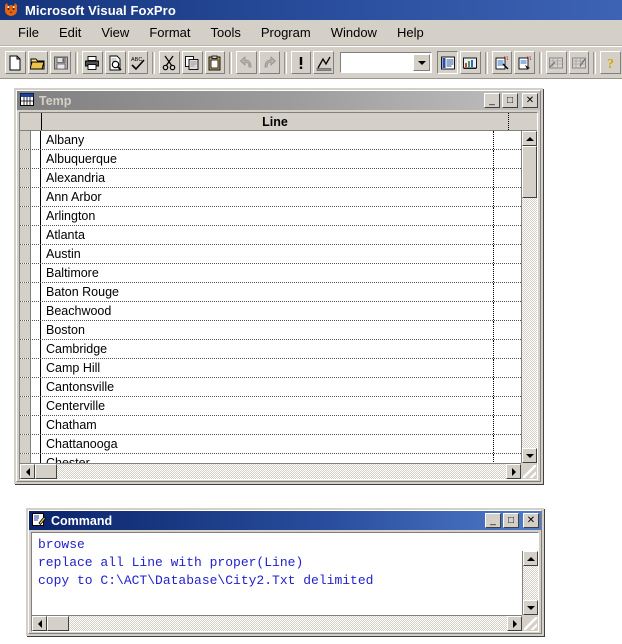 Image resolution: width=622 pixels, height=644 pixels. I want to click on cell-line: Beachwood, so click(267, 311).